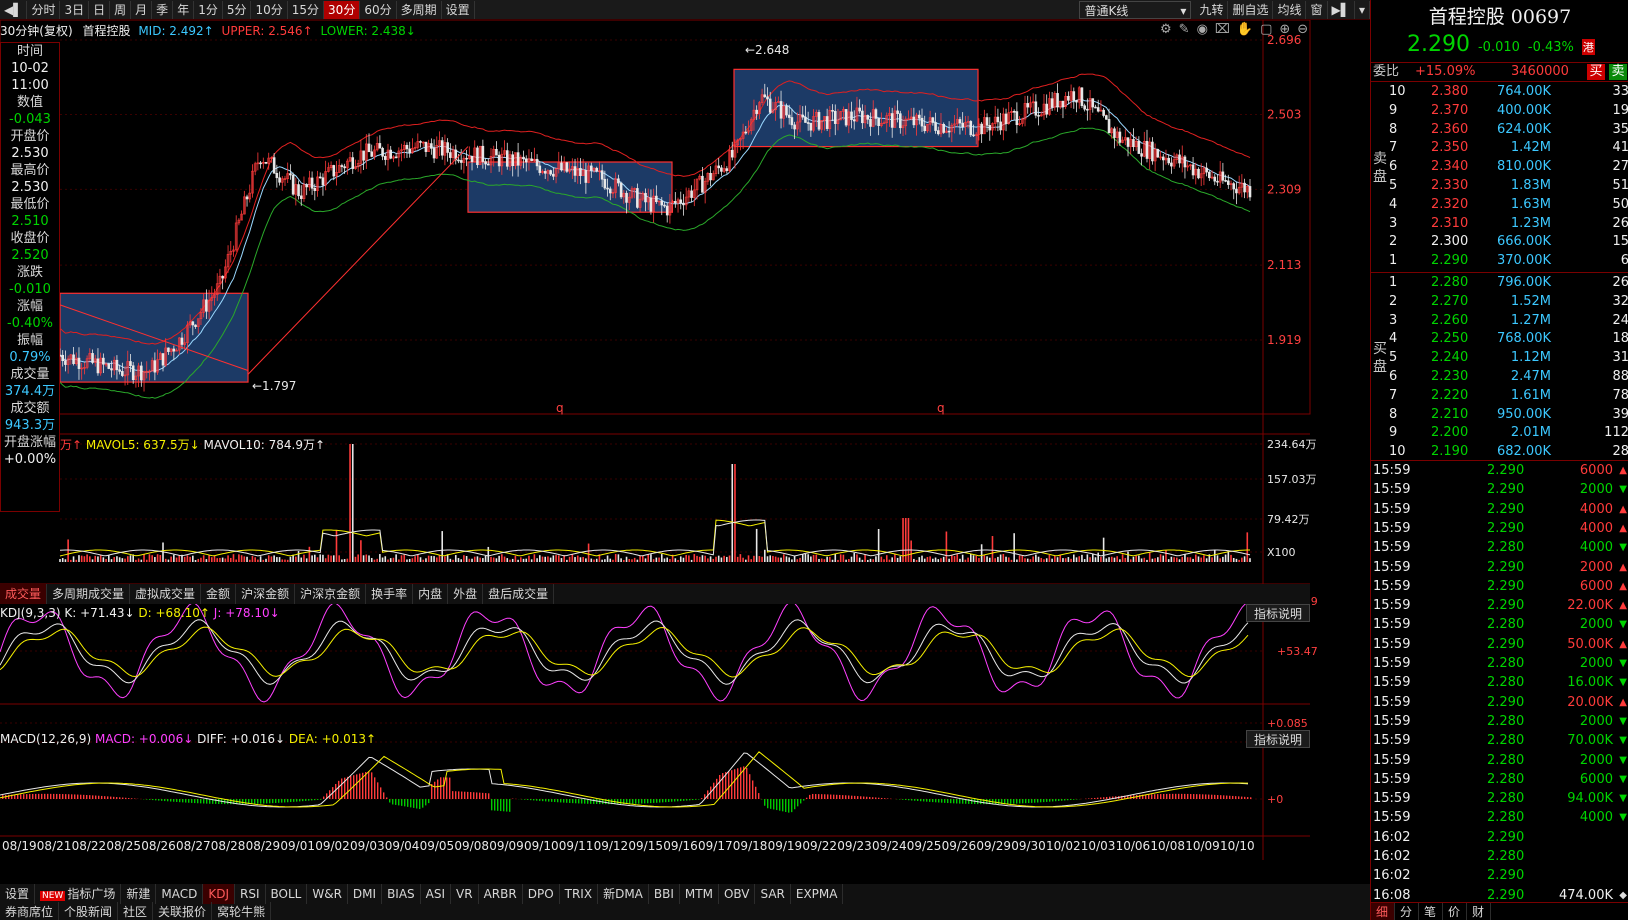 This screenshot has height=920, width=1628. What do you see at coordinates (18, 894) in the screenshot?
I see `tab-indicator_tabs-0: 设置` at bounding box center [18, 894].